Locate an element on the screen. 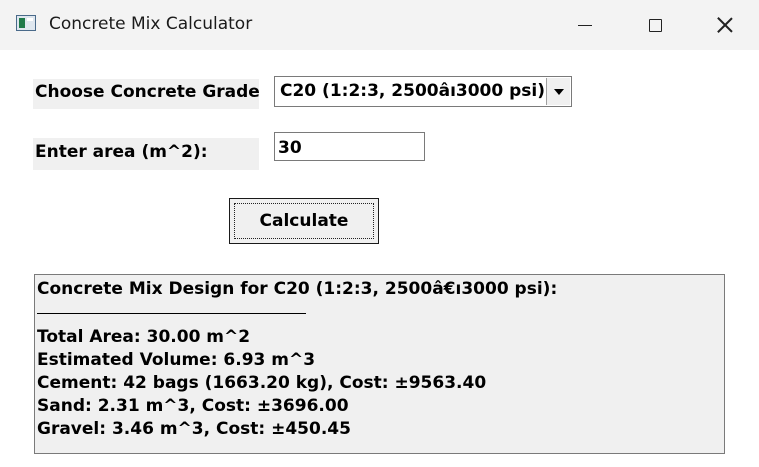 This screenshot has height=467, width=759. result-gravel: Gravel: 3.46 m^3, Cost: ±450.45 is located at coordinates (194, 429).